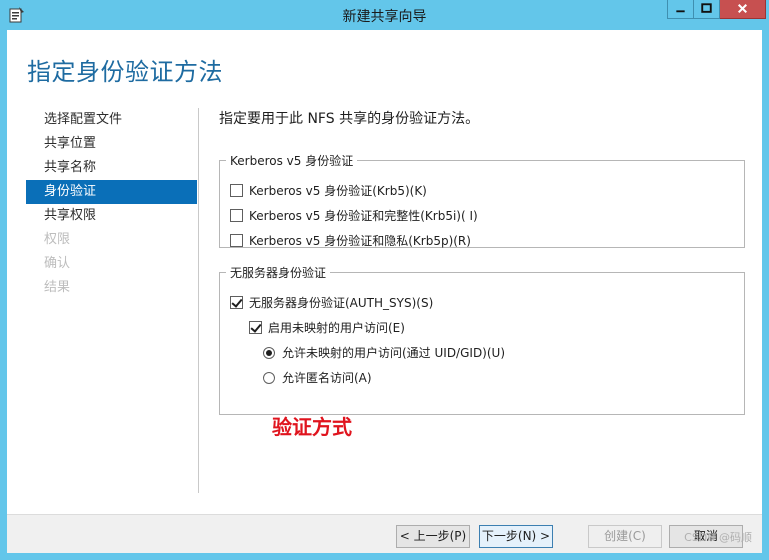 Image resolution: width=769 pixels, height=560 pixels. I want to click on minimize-button, so click(680, 9).